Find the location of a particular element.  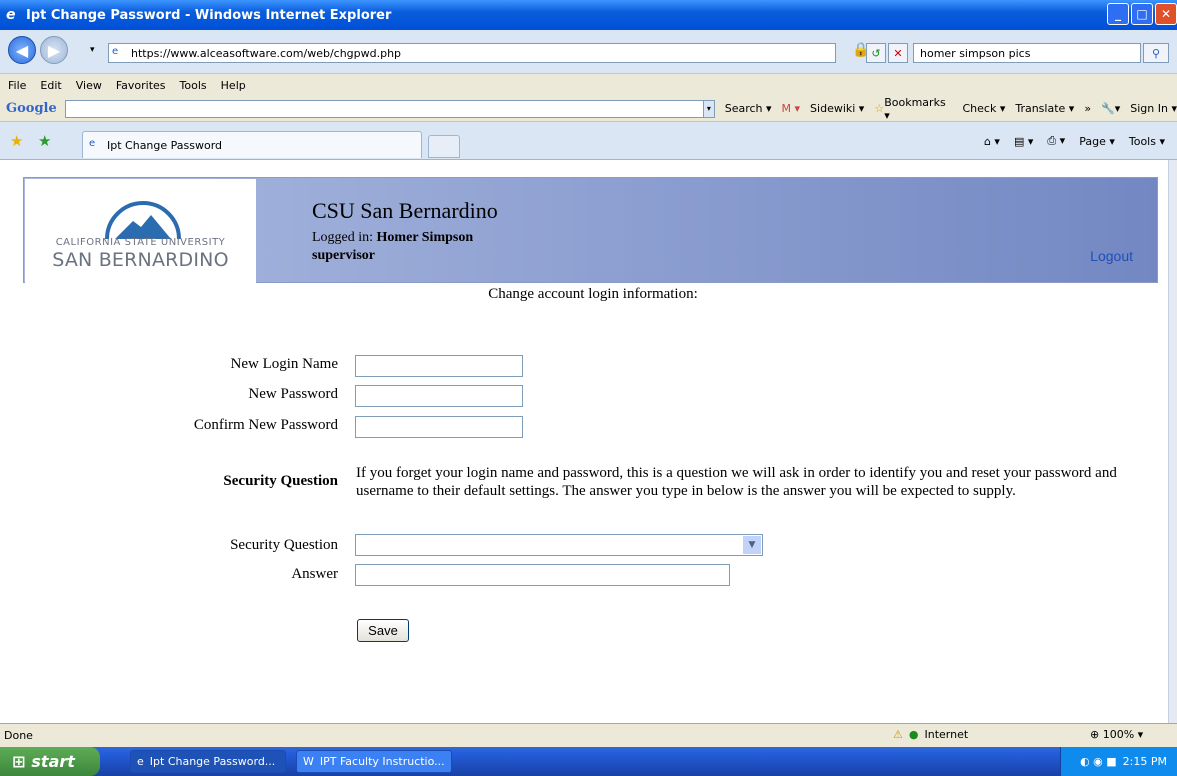

command-bar: ⌂ ▾ ▤ ▾ ⎙ ▾ Page ▾ Tools ▾ is located at coordinates (1074, 141).